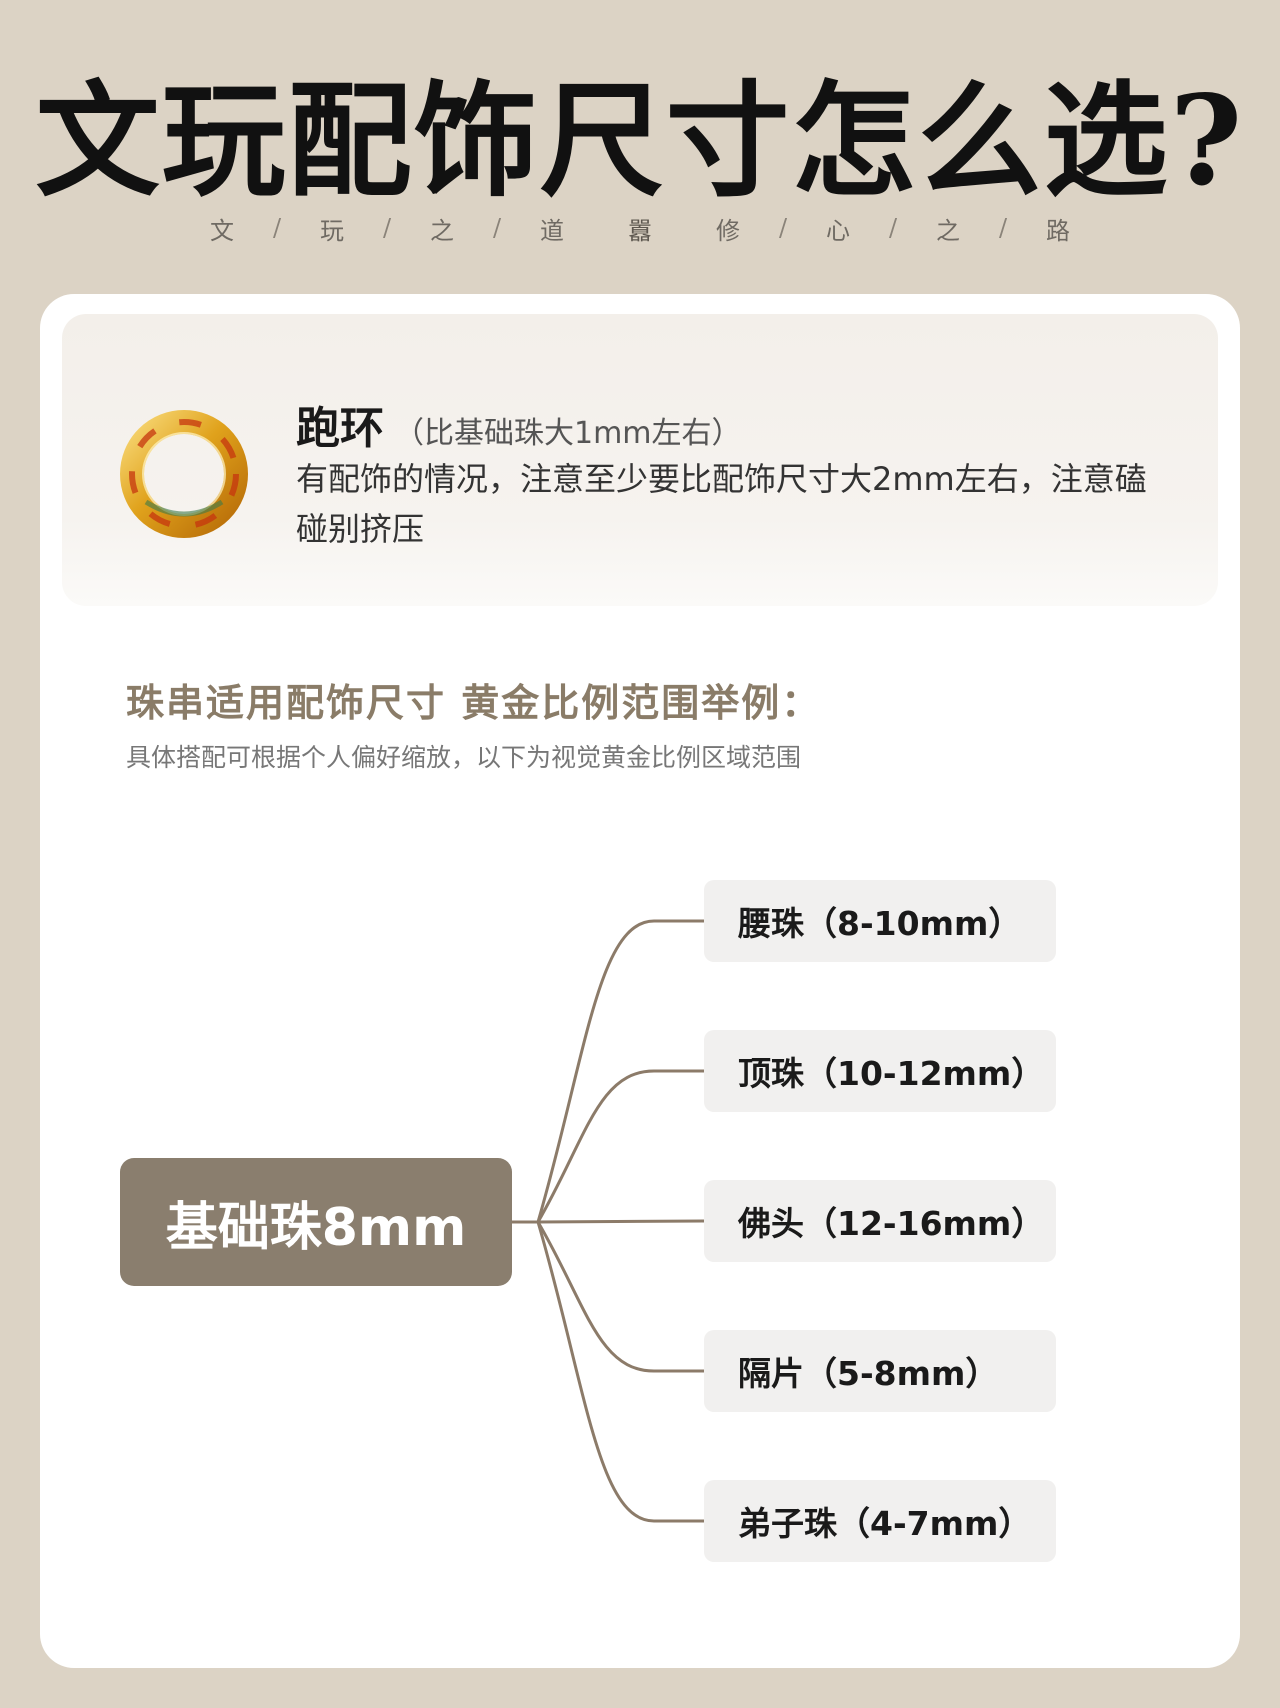 This screenshot has height=1708, width=1280. What do you see at coordinates (222, 230) in the screenshot?
I see `motto-char: 文` at bounding box center [222, 230].